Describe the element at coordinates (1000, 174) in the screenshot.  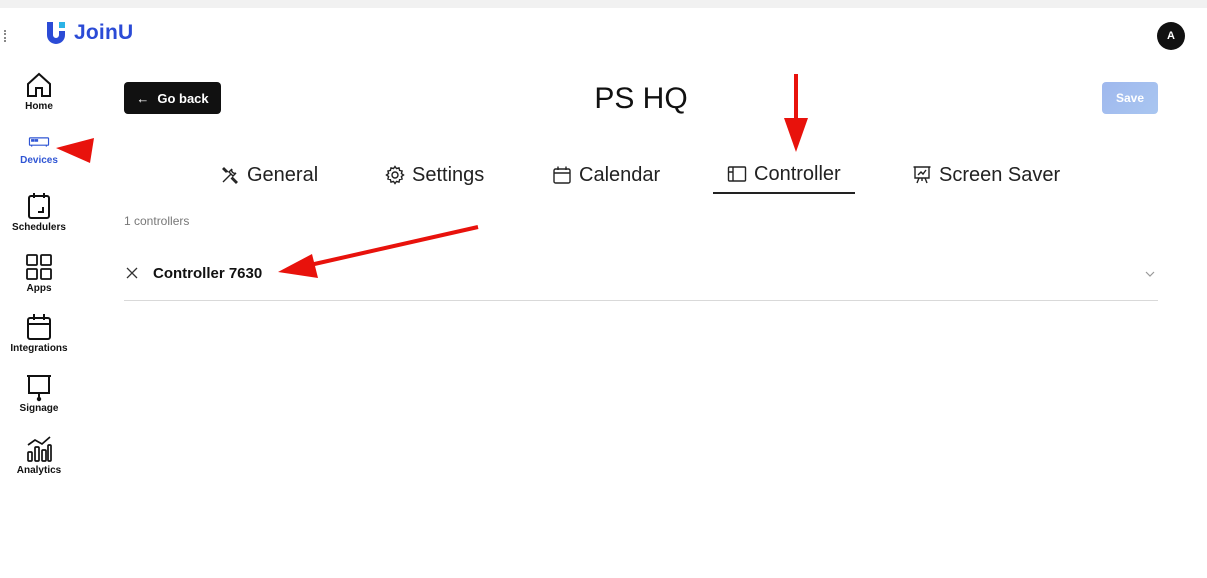
I see `tab-label: Screen Saver` at that location.